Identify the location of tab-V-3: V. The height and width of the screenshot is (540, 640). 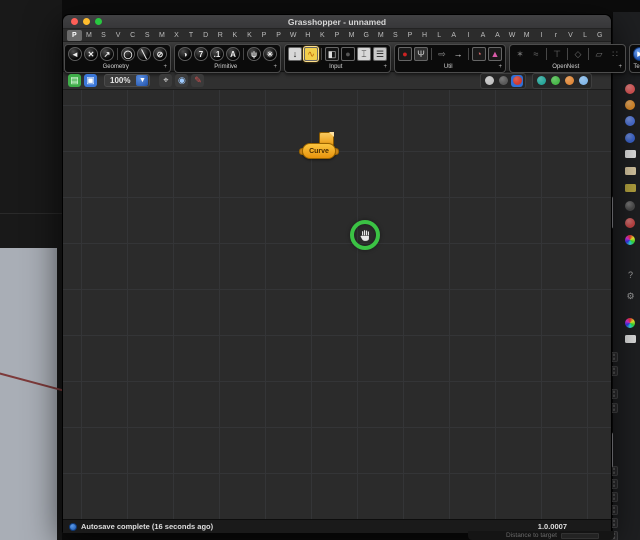
(118, 35).